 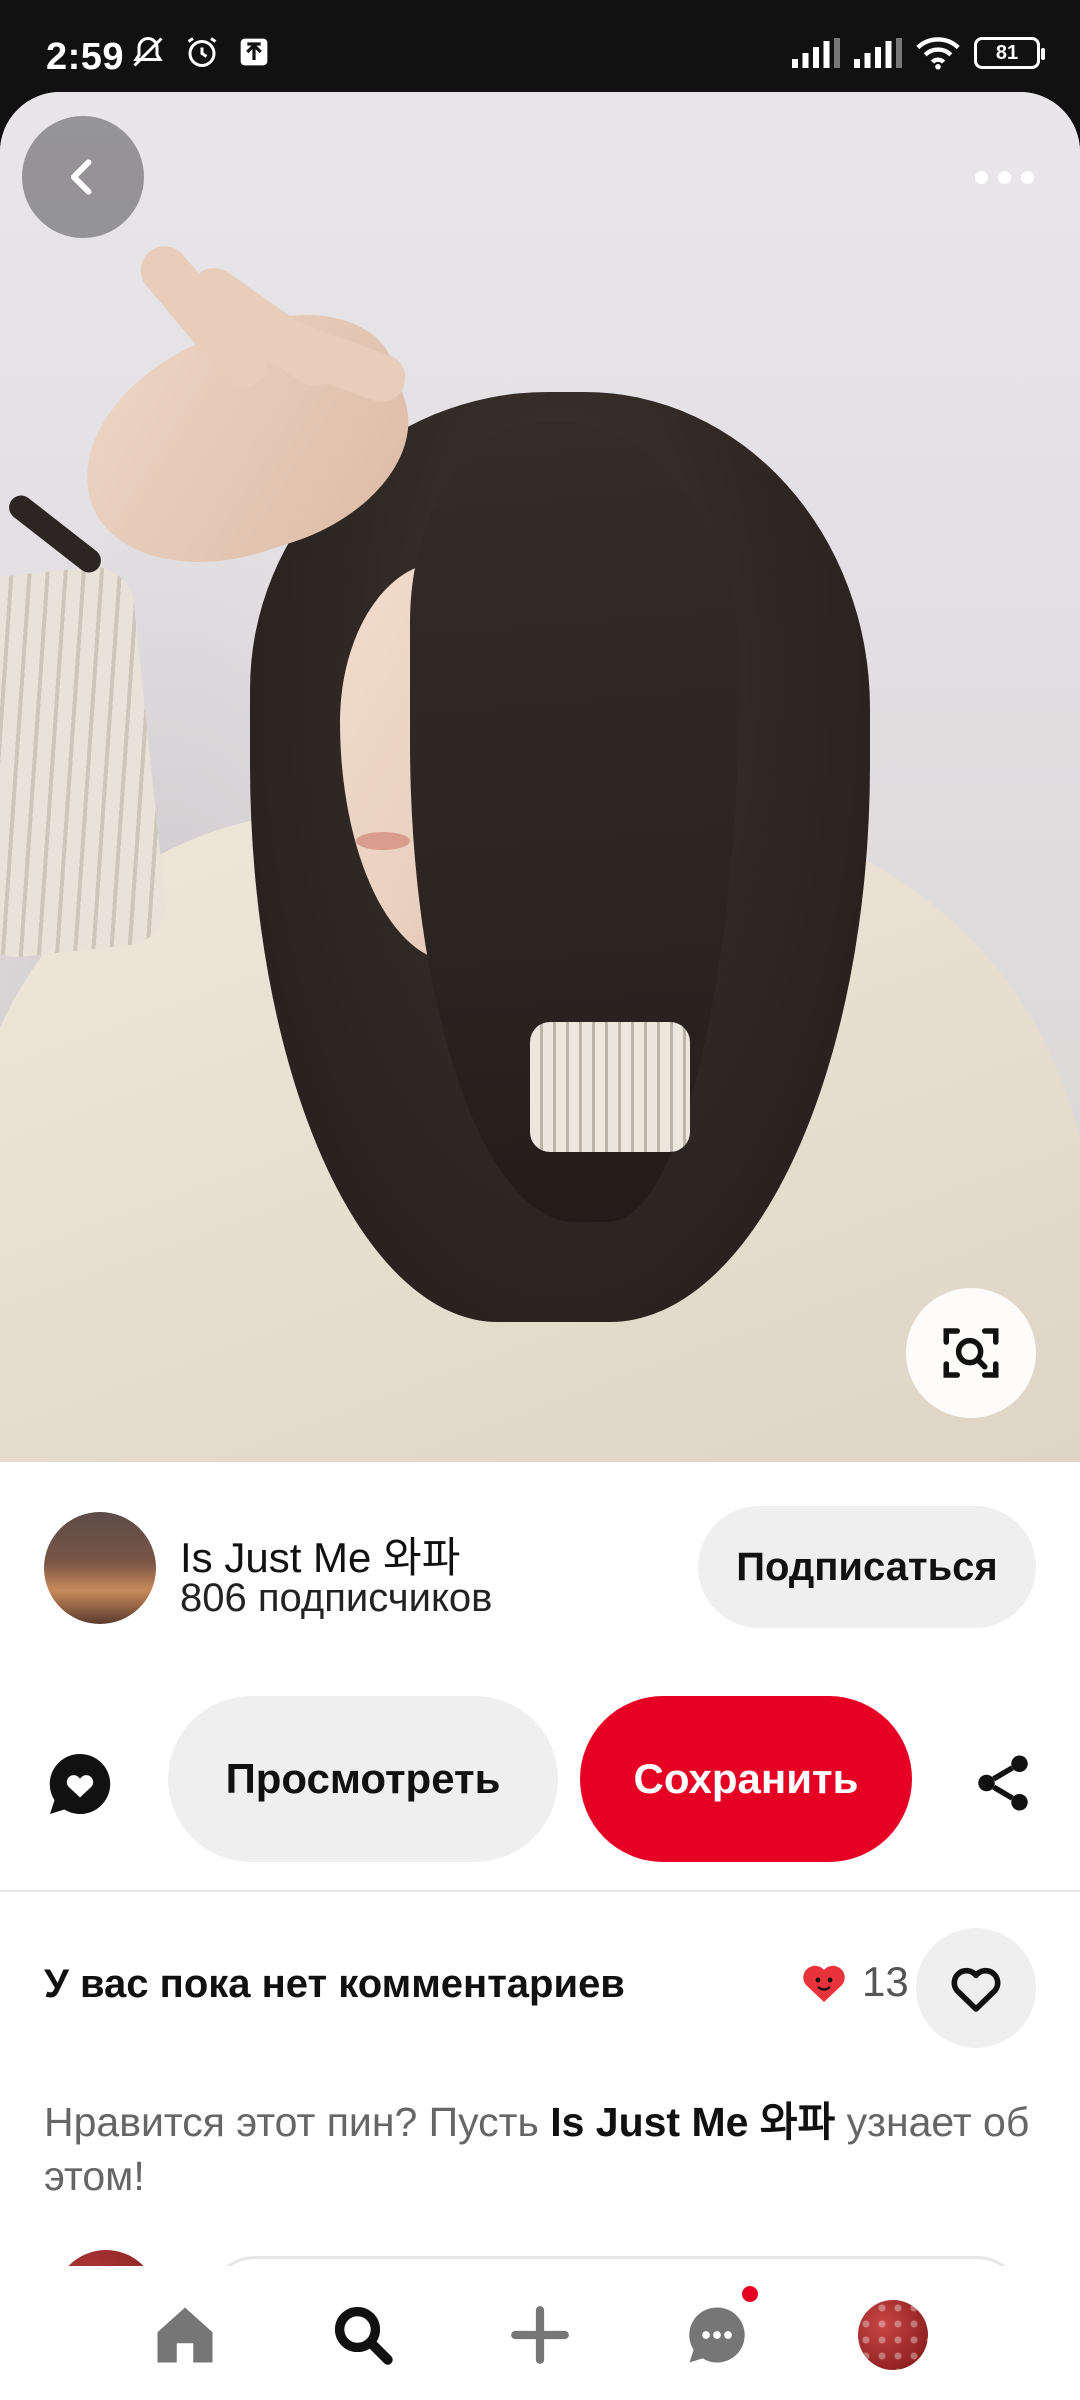 I want to click on reactions: 13, so click(x=854, y=1982).